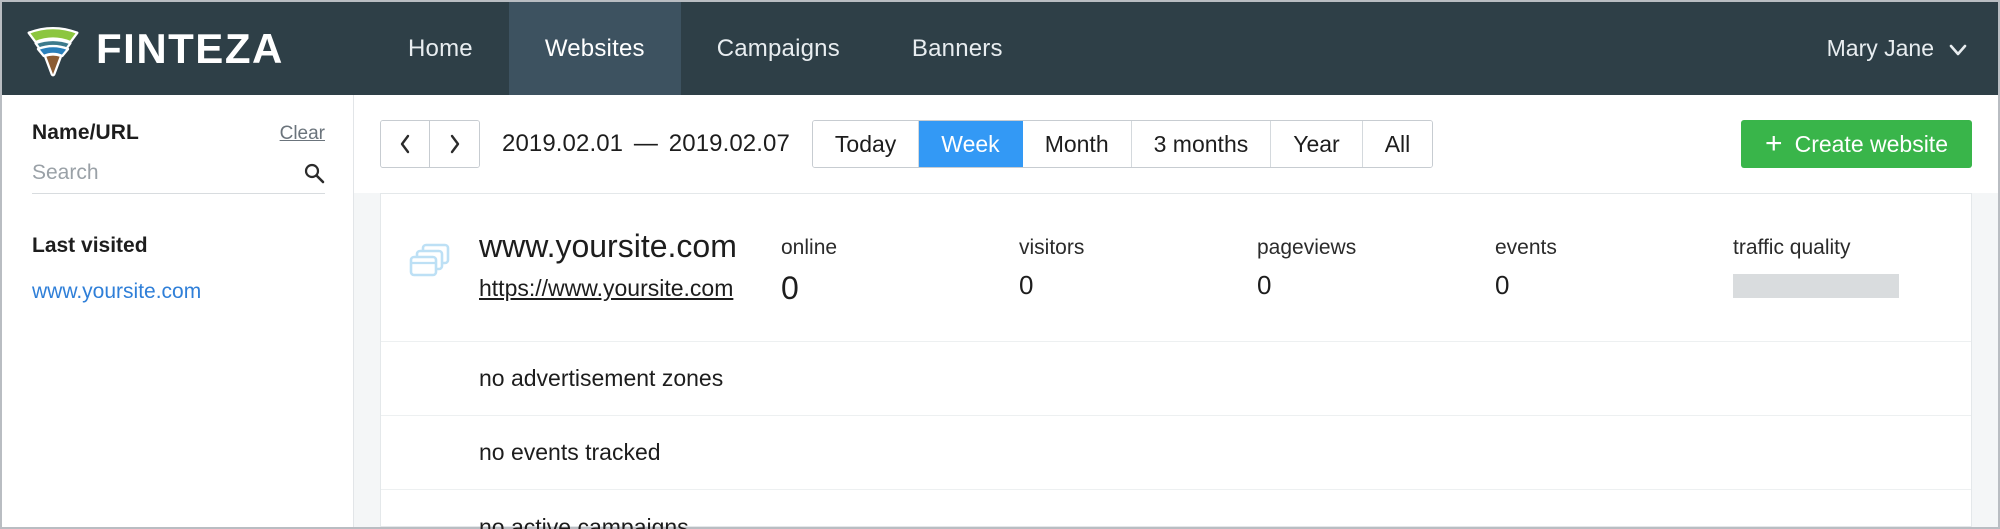 The image size is (2000, 529). What do you see at coordinates (608, 288) in the screenshot?
I see `website-url-link: https://www.yoursite.com` at bounding box center [608, 288].